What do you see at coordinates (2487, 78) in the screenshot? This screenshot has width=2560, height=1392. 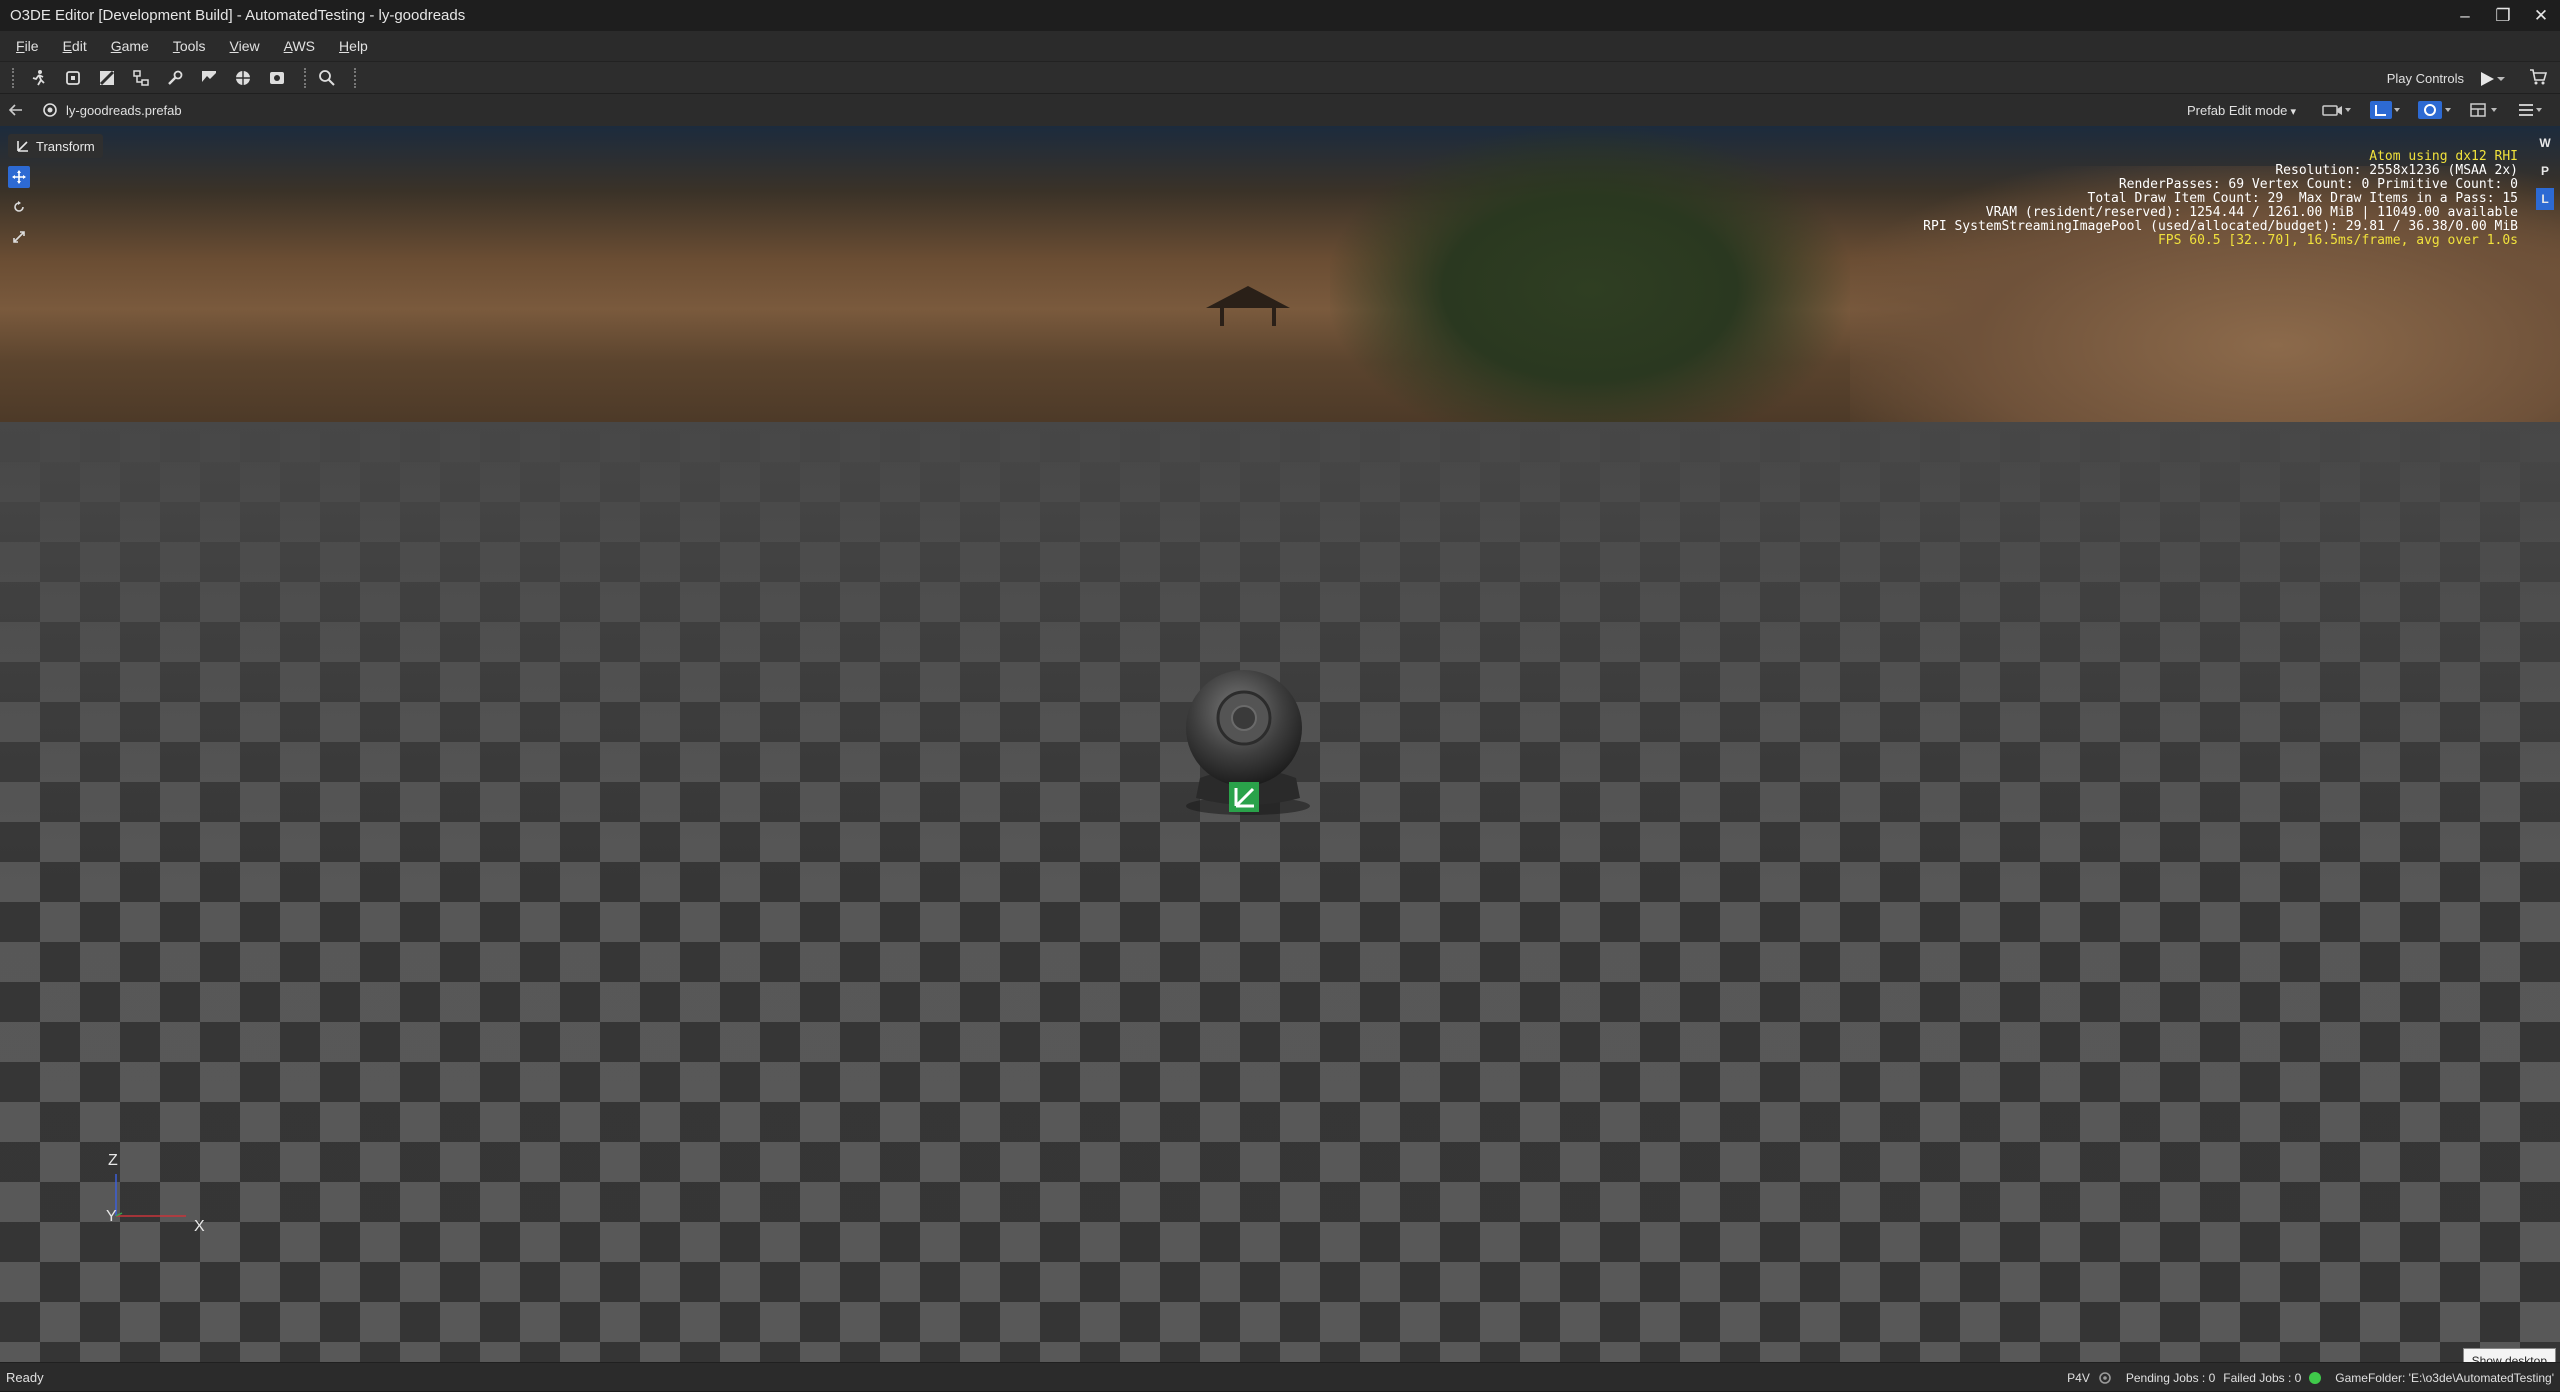 I see `play-icon` at bounding box center [2487, 78].